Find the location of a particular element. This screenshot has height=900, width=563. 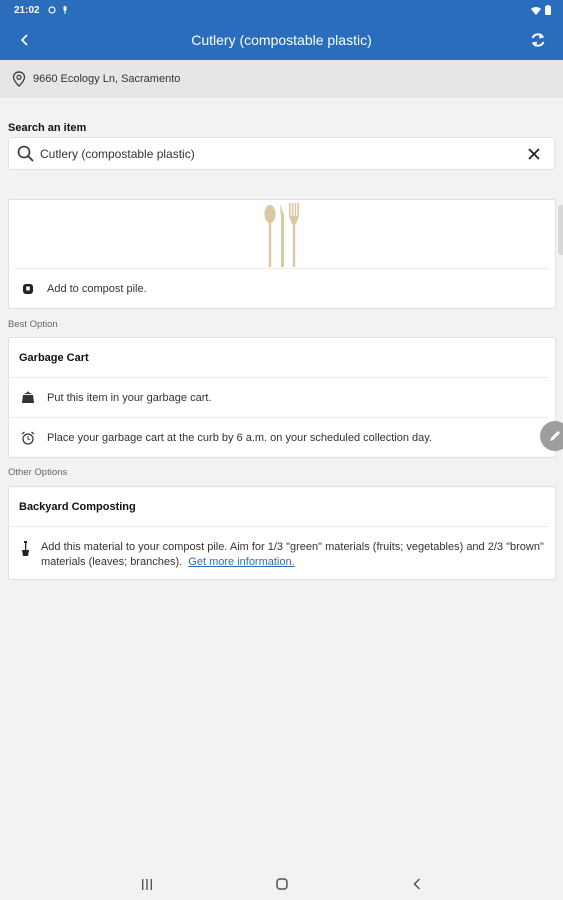

recent-apps-button is located at coordinates (147, 884).